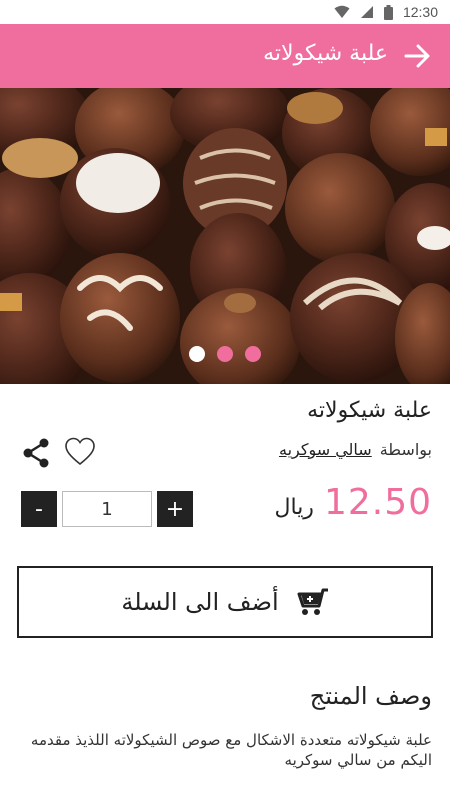 This screenshot has width=450, height=800. Describe the element at coordinates (369, 410) in the screenshot. I see `product-title: علبة شيكولاته` at that location.